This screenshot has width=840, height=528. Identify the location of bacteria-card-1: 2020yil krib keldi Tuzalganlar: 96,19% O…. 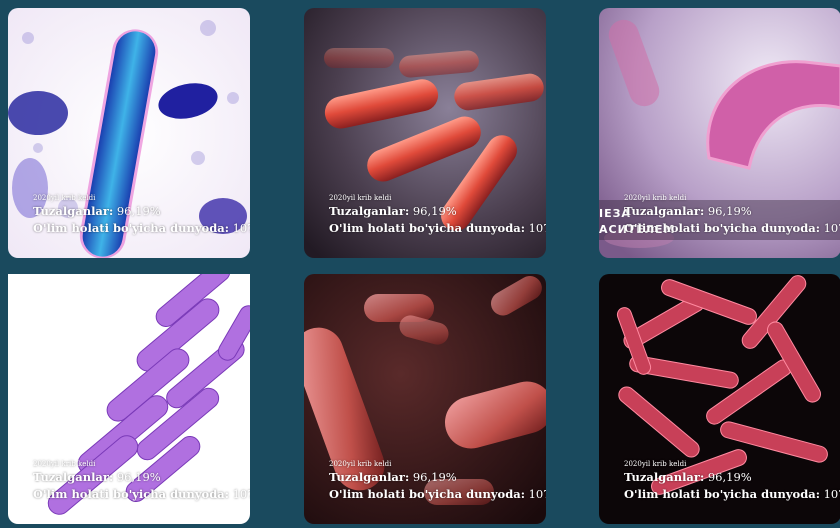
(129, 133).